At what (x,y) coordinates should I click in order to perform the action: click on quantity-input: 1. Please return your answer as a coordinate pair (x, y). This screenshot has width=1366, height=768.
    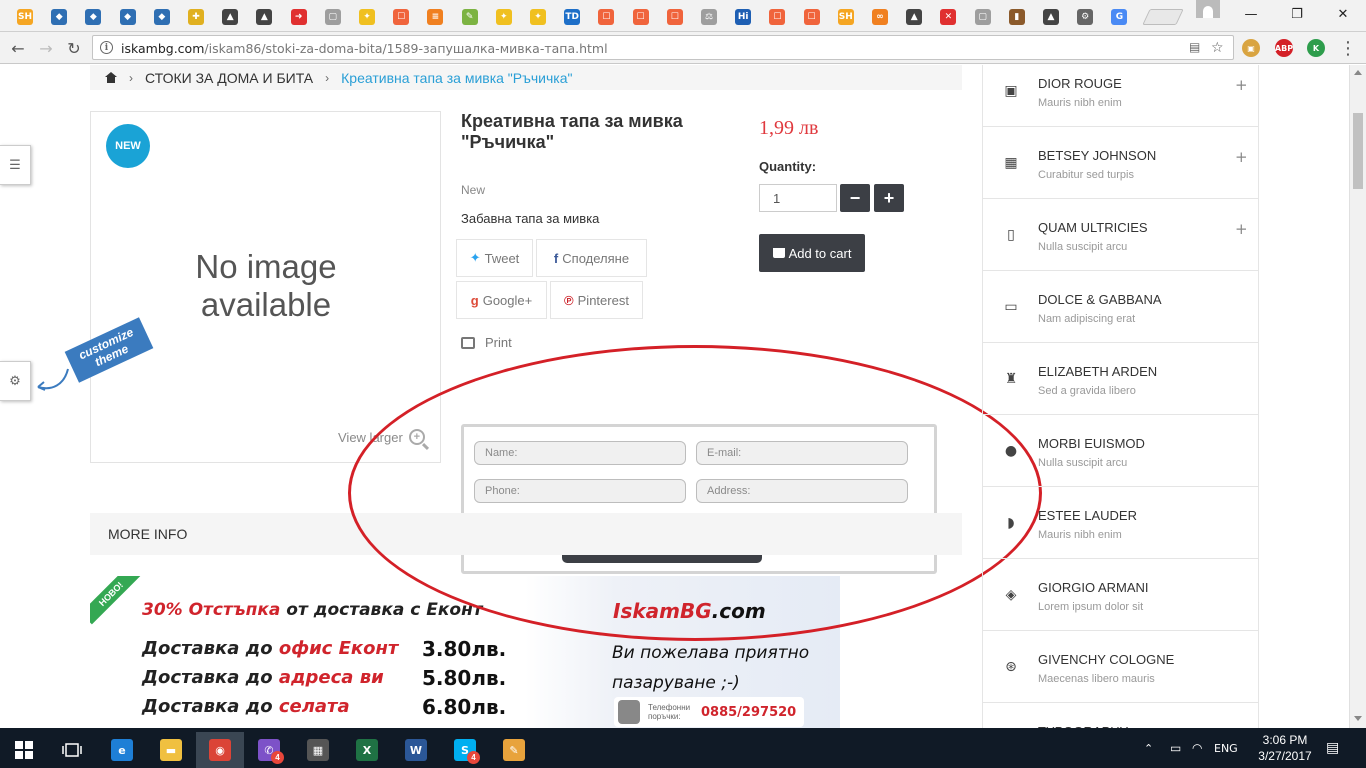
    Looking at the image, I should click on (798, 198).